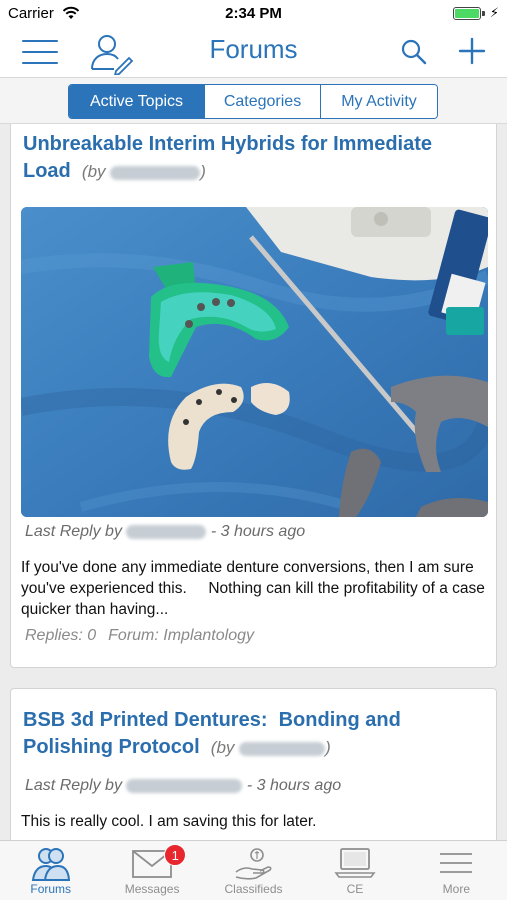  What do you see at coordinates (51, 889) in the screenshot?
I see `tab-label: Forums` at bounding box center [51, 889].